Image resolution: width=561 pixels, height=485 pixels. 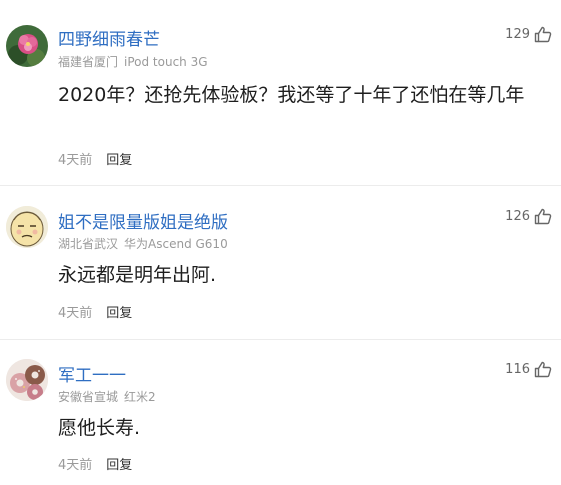 What do you see at coordinates (517, 216) in the screenshot?
I see `like-count: 126` at bounding box center [517, 216].